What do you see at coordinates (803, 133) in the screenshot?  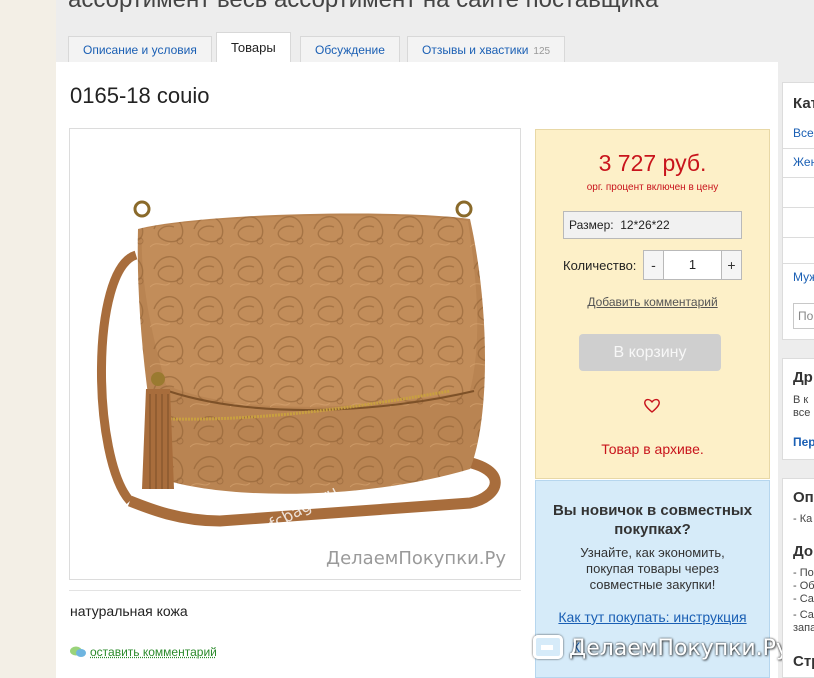 I see `category-all-link: Все` at bounding box center [803, 133].